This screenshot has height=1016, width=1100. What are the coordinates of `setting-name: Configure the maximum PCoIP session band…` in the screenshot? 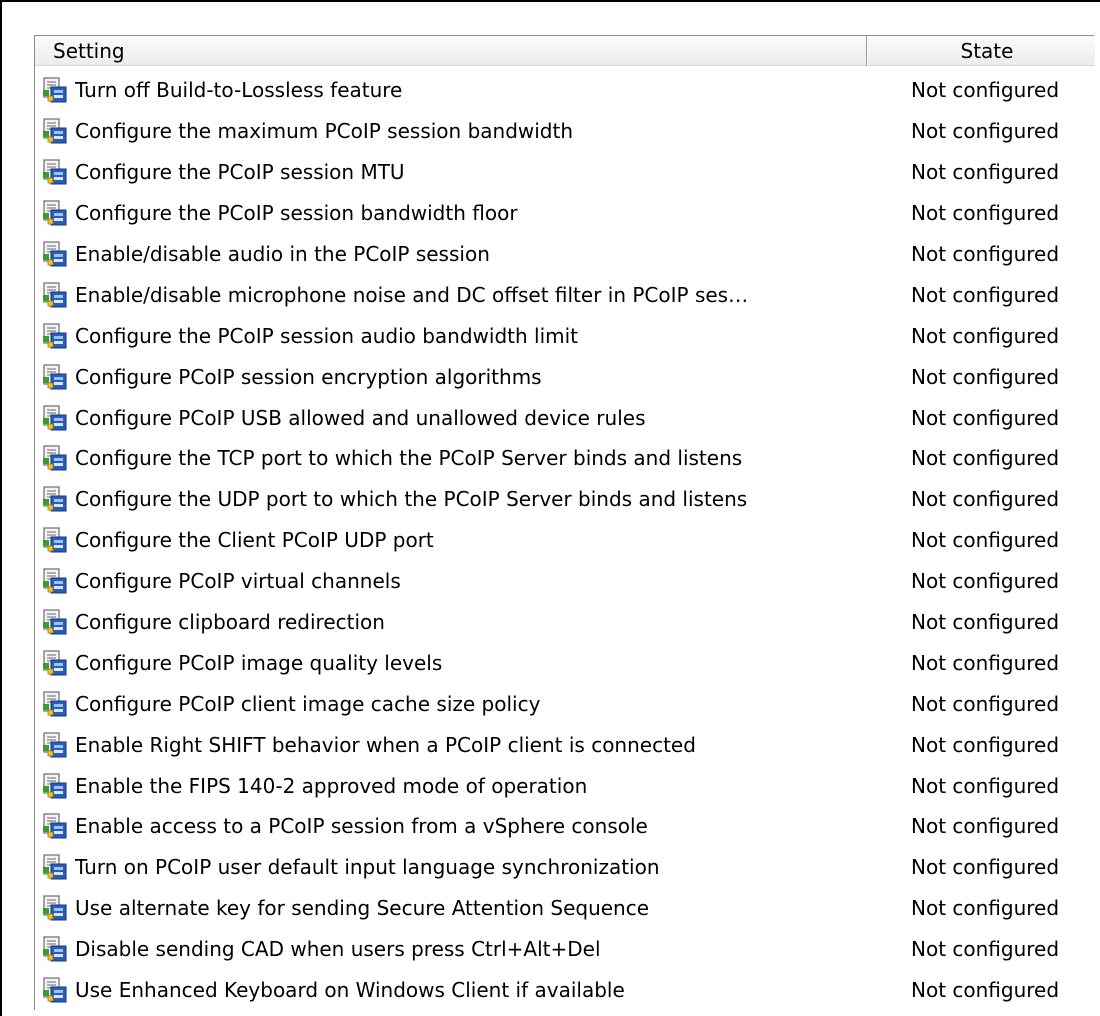 It's located at (324, 131).